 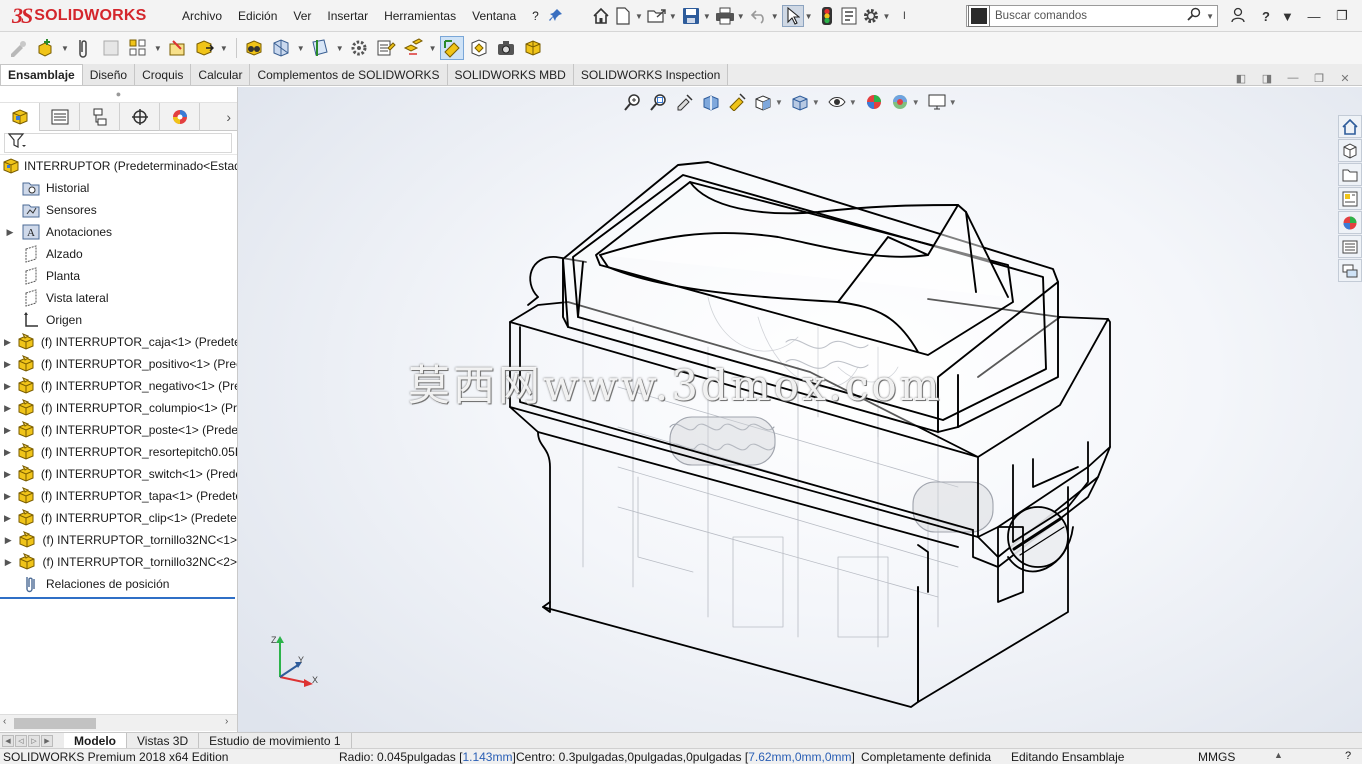 What do you see at coordinates (118, 254) in the screenshot?
I see `tree-node-alzado: Alzado` at bounding box center [118, 254].